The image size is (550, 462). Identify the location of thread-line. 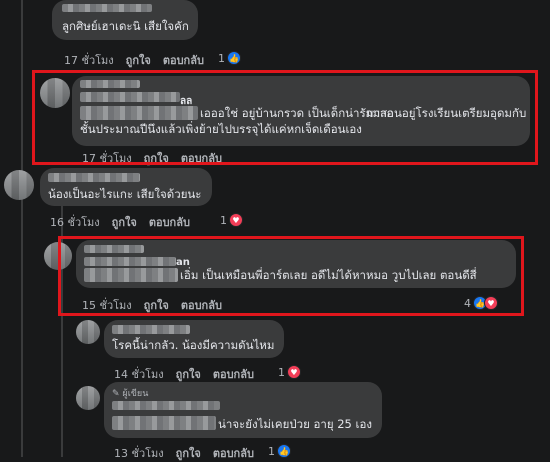
(22, 228).